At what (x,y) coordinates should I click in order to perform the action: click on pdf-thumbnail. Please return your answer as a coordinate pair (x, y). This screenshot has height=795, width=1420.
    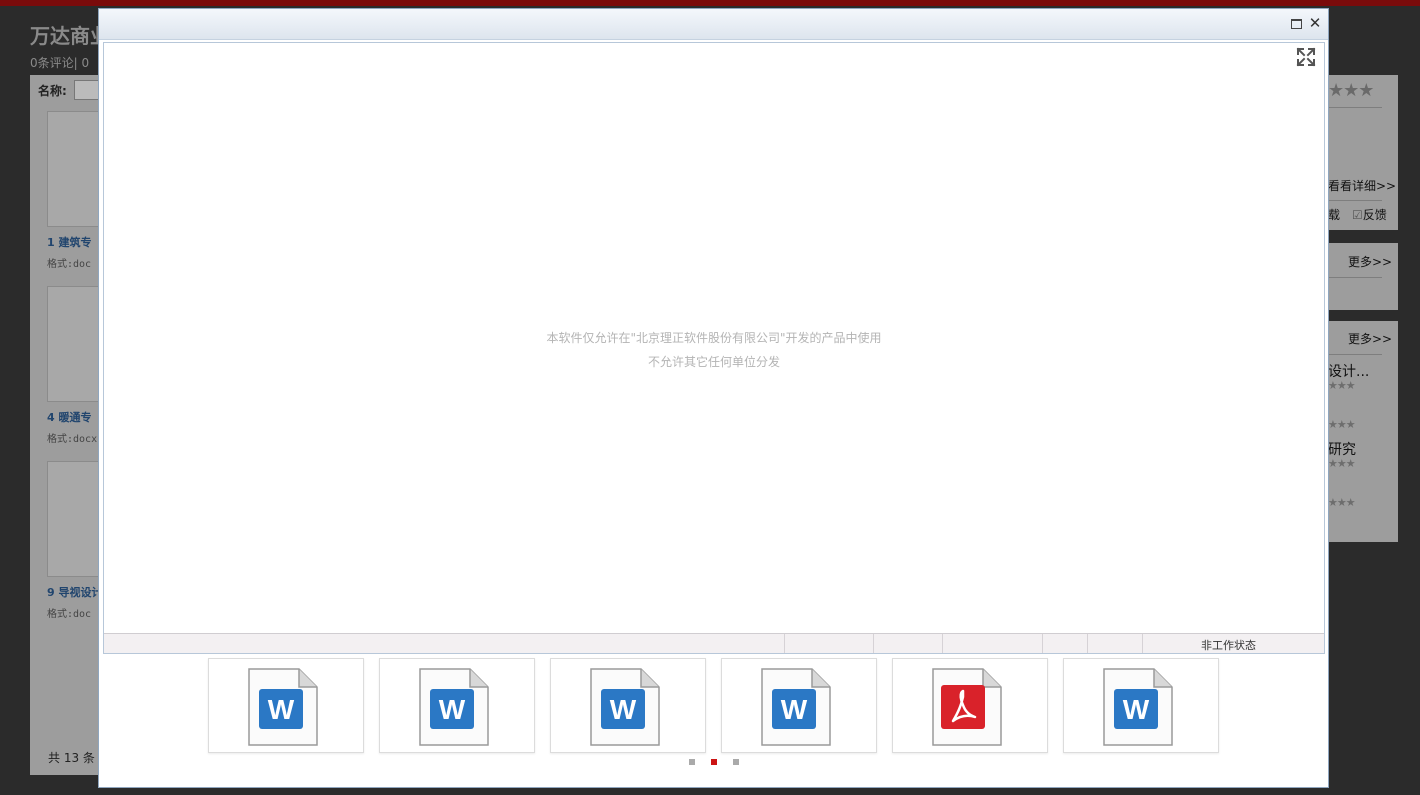
    Looking at the image, I should click on (970, 705).